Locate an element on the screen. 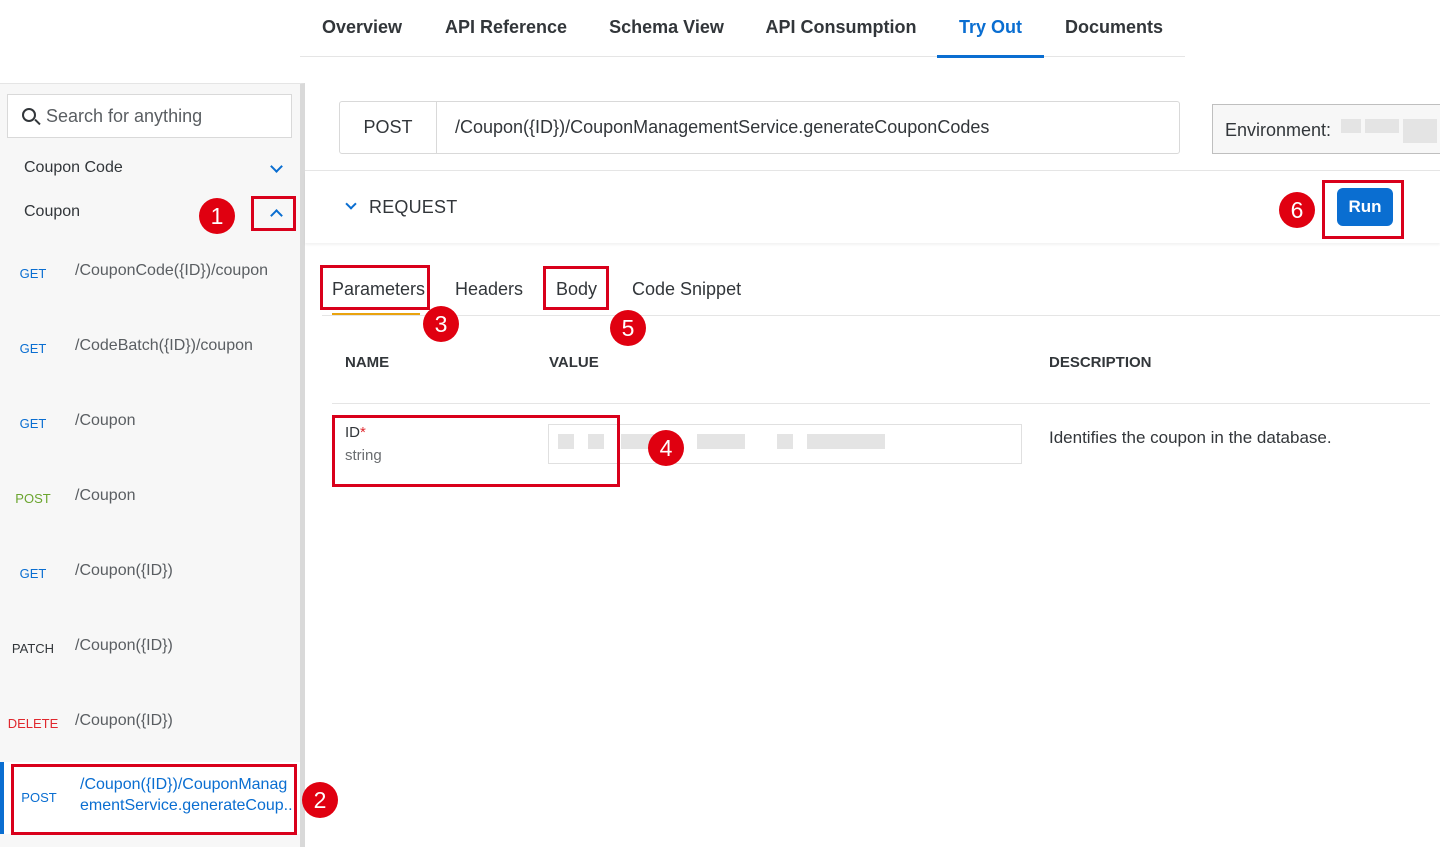 The image size is (1440, 847). method-badge: PATCH is located at coordinates (33, 648).